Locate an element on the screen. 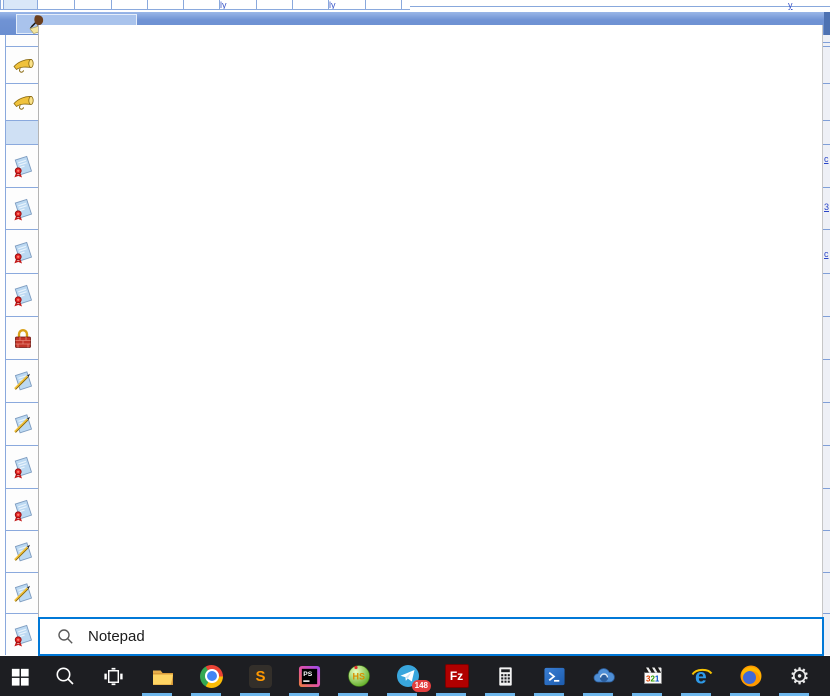 The height and width of the screenshot is (696, 830). taskbar-item-file-explorer is located at coordinates (162, 676).